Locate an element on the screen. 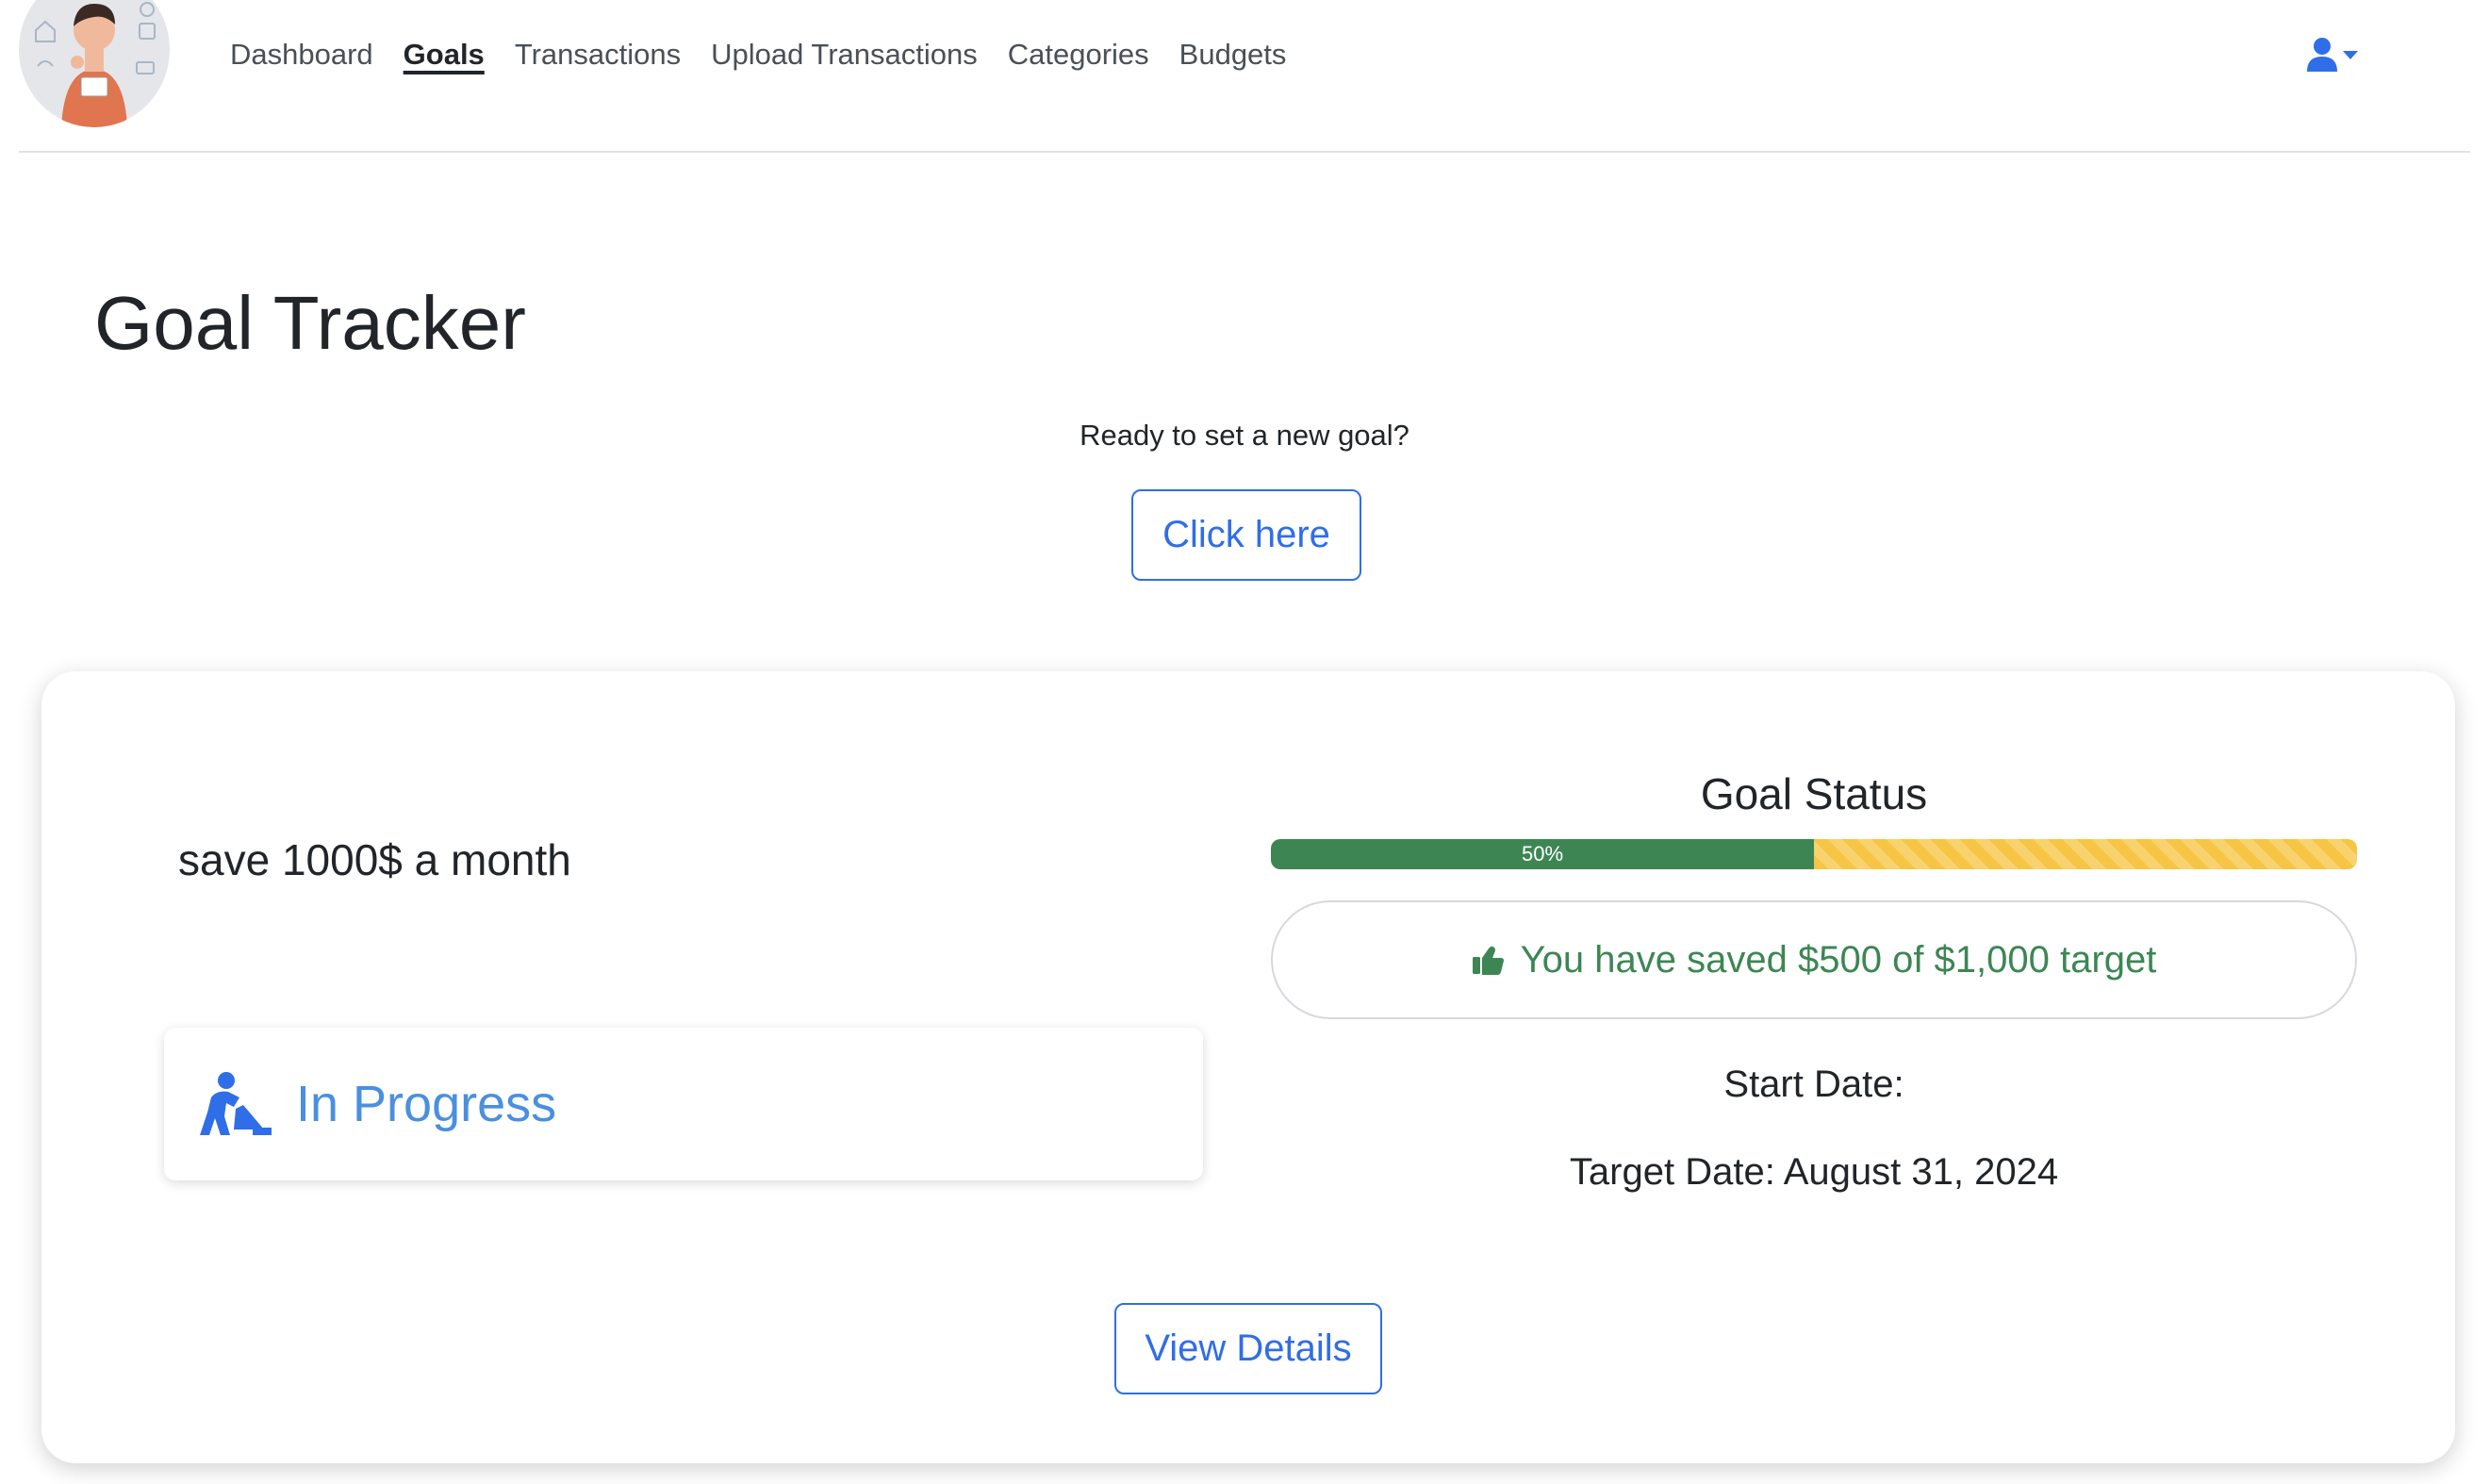 Image resolution: width=2489 pixels, height=1484 pixels. nav-link-categories: Categories is located at coordinates (1078, 54).